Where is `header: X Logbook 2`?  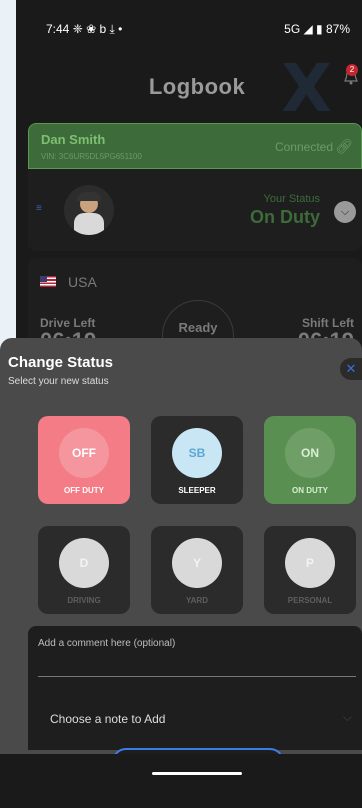 header: X Logbook 2 is located at coordinates (189, 86).